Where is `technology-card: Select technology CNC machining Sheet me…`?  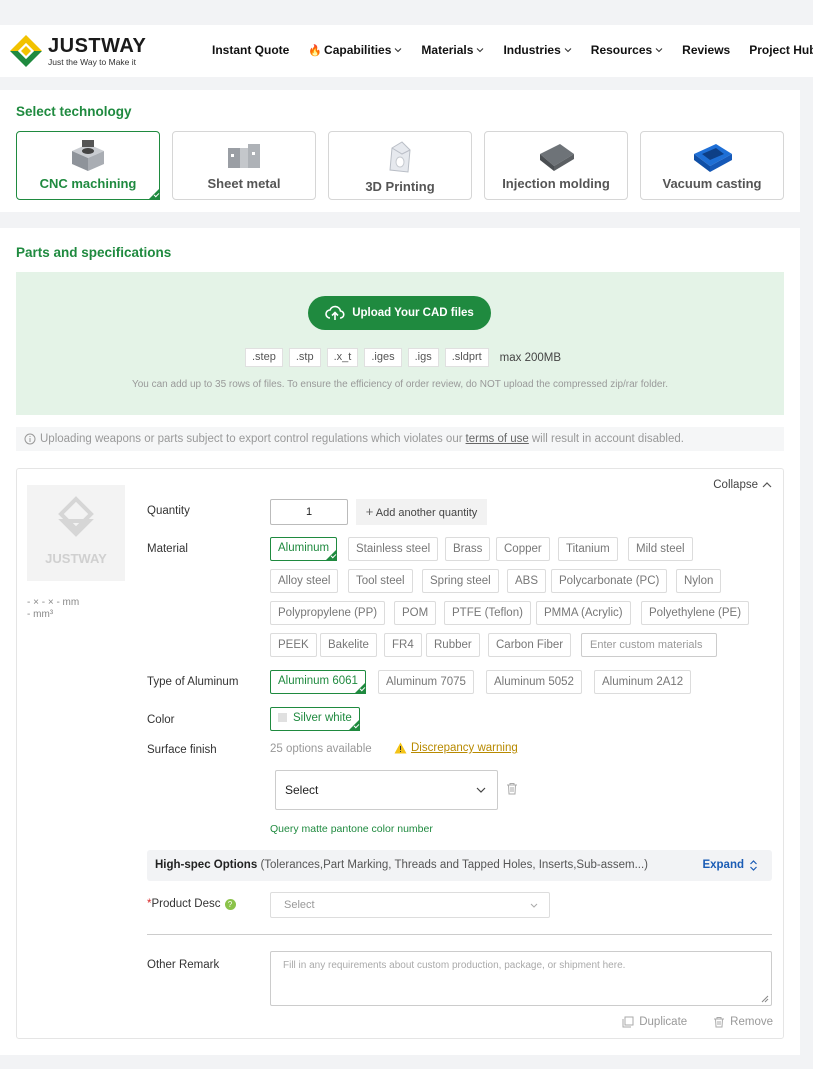 technology-card: Select technology CNC machining Sheet me… is located at coordinates (400, 151).